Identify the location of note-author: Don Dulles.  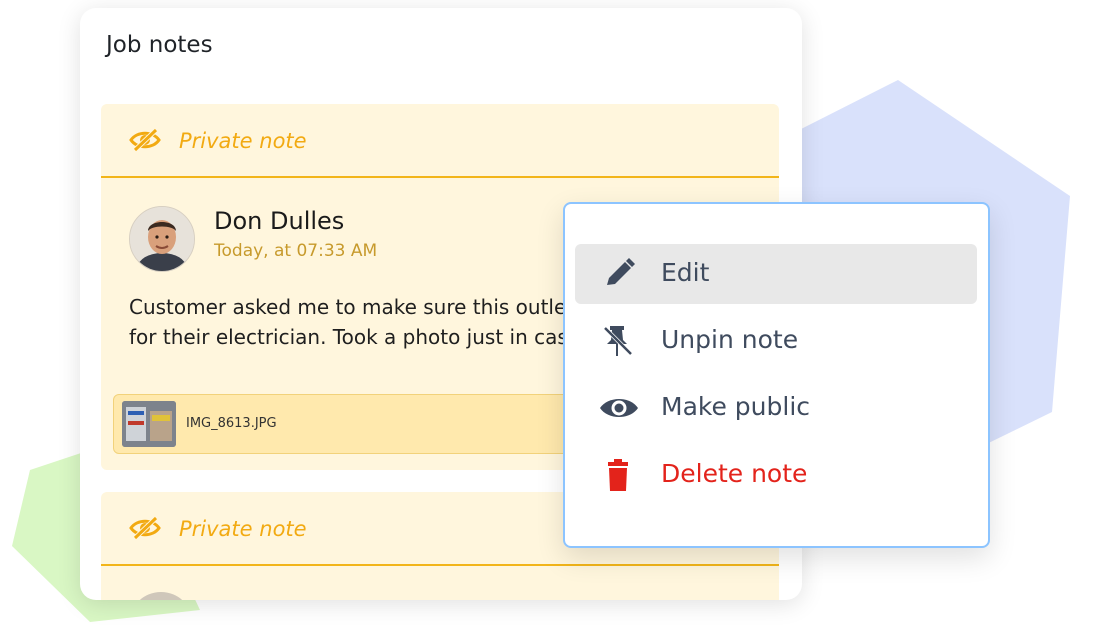
(279, 221).